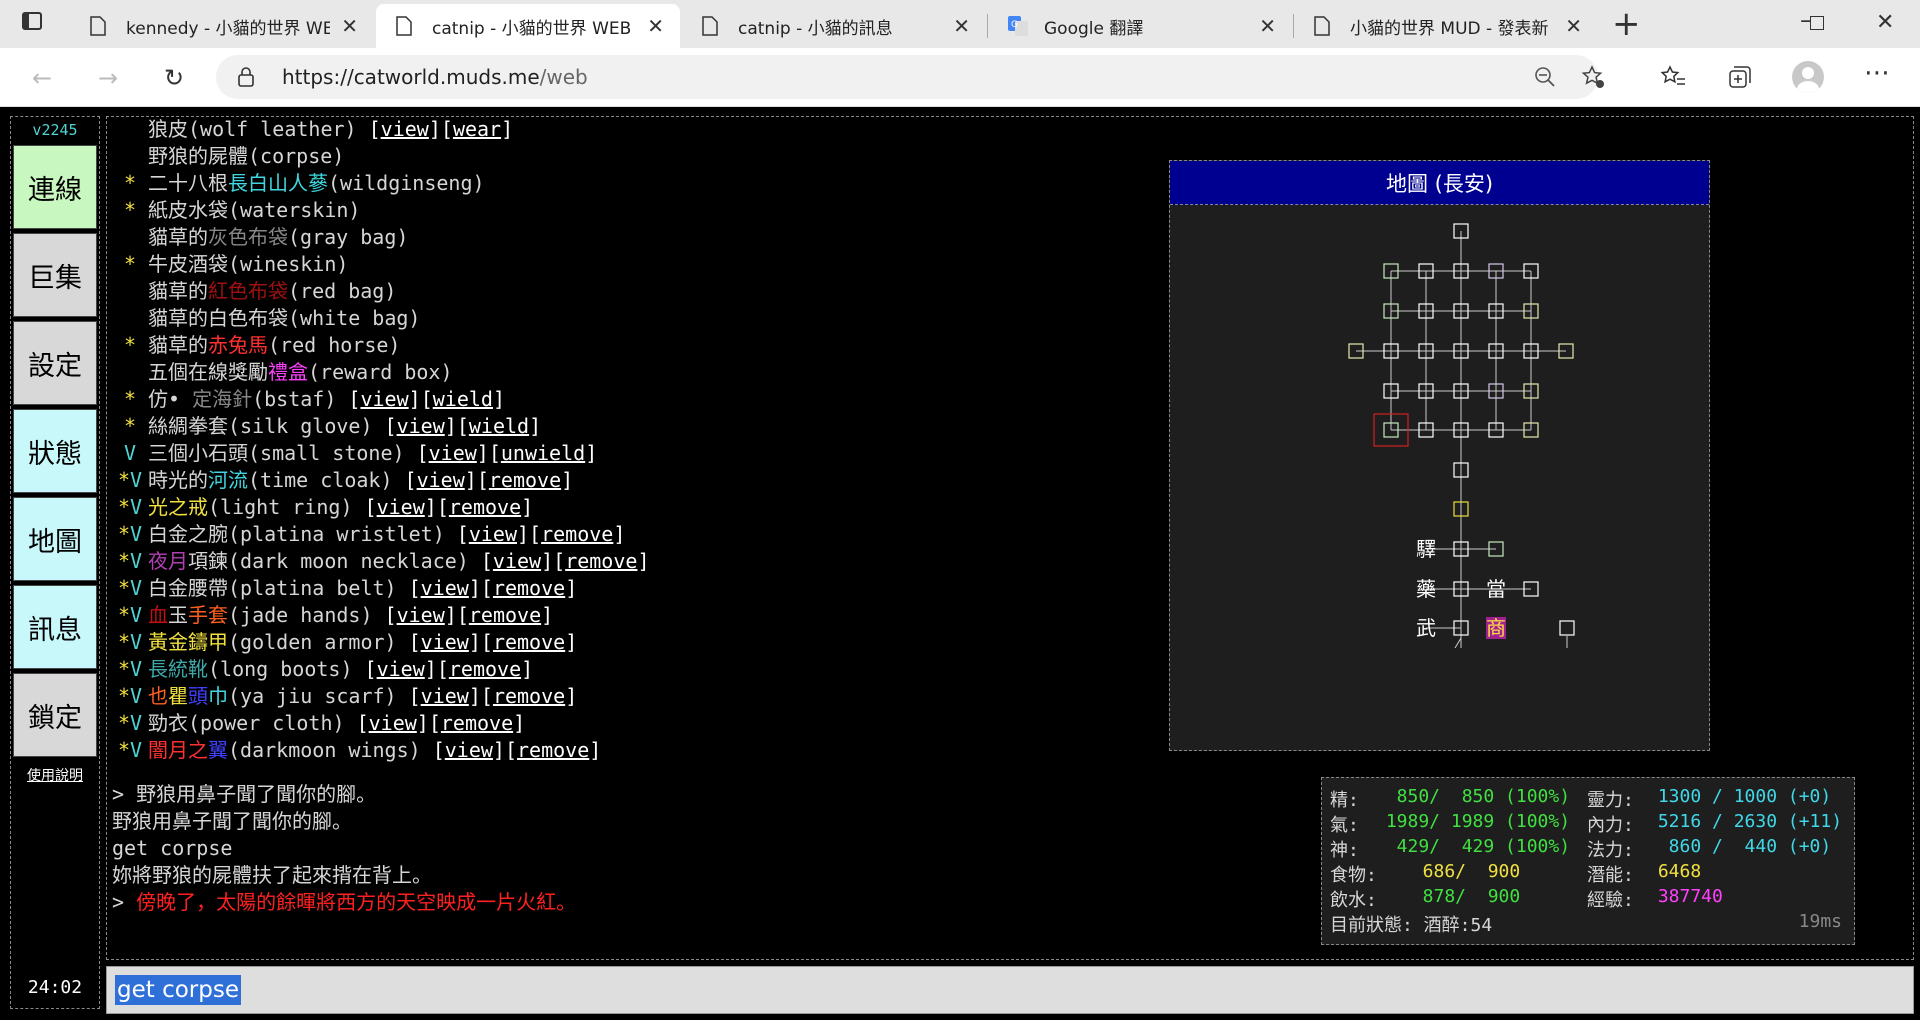 The width and height of the screenshot is (1920, 1020). Describe the element at coordinates (326, 480) in the screenshot. I see `item-text: (time cloak)` at that location.